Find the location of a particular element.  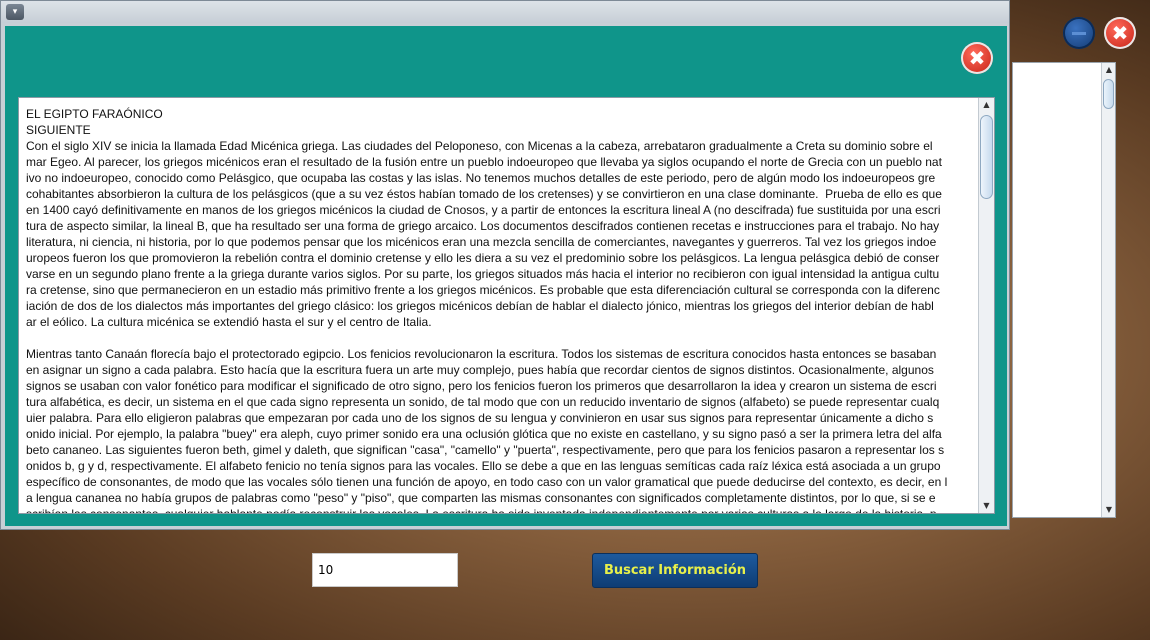

minimize-button is located at coordinates (1079, 33).